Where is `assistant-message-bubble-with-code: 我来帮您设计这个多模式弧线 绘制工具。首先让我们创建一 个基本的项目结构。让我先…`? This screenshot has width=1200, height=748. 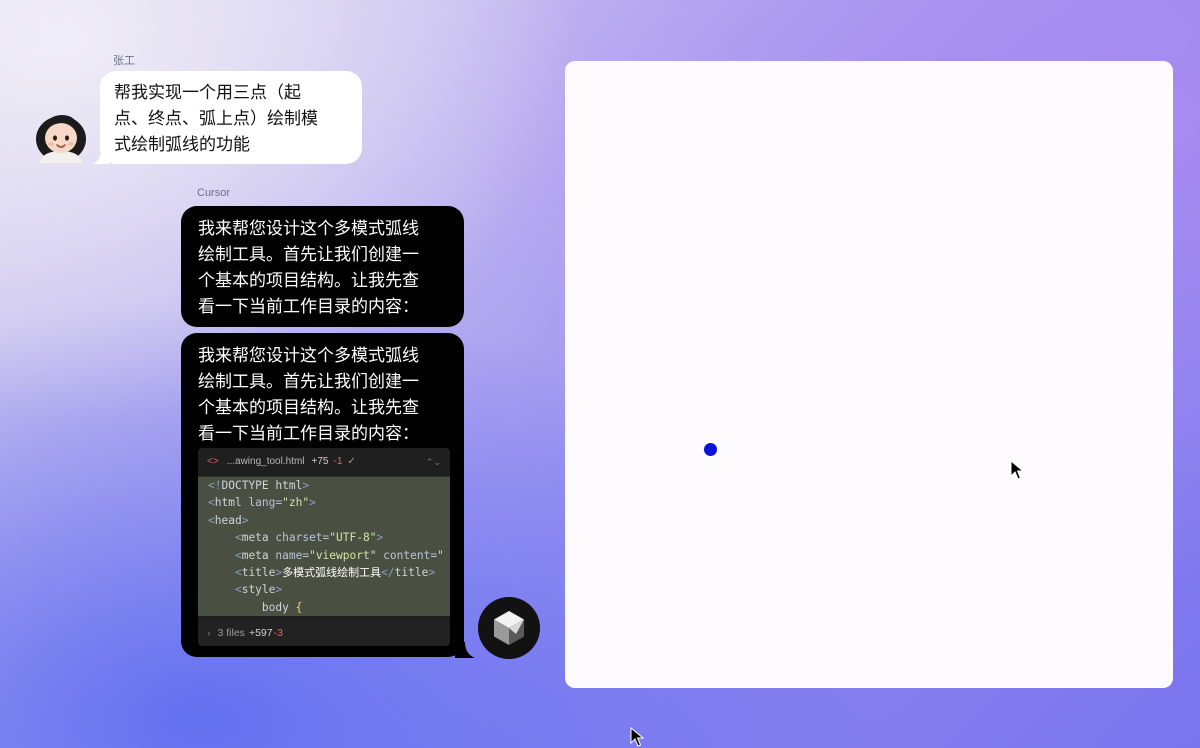 assistant-message-bubble-with-code: 我来帮您设计这个多模式弧线 绘制工具。首先让我们创建一 个基本的项目结构。让我先… is located at coordinates (322, 495).